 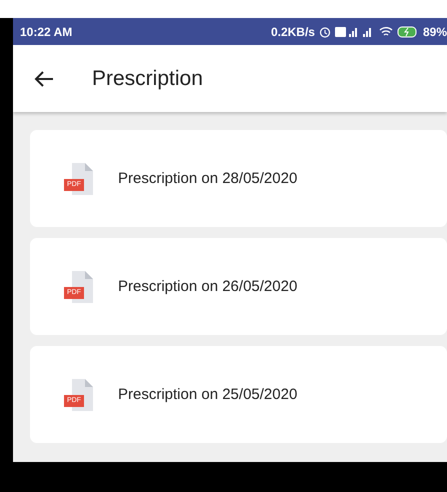 I want to click on network-speed: 0.2KB/s, so click(x=292, y=31).